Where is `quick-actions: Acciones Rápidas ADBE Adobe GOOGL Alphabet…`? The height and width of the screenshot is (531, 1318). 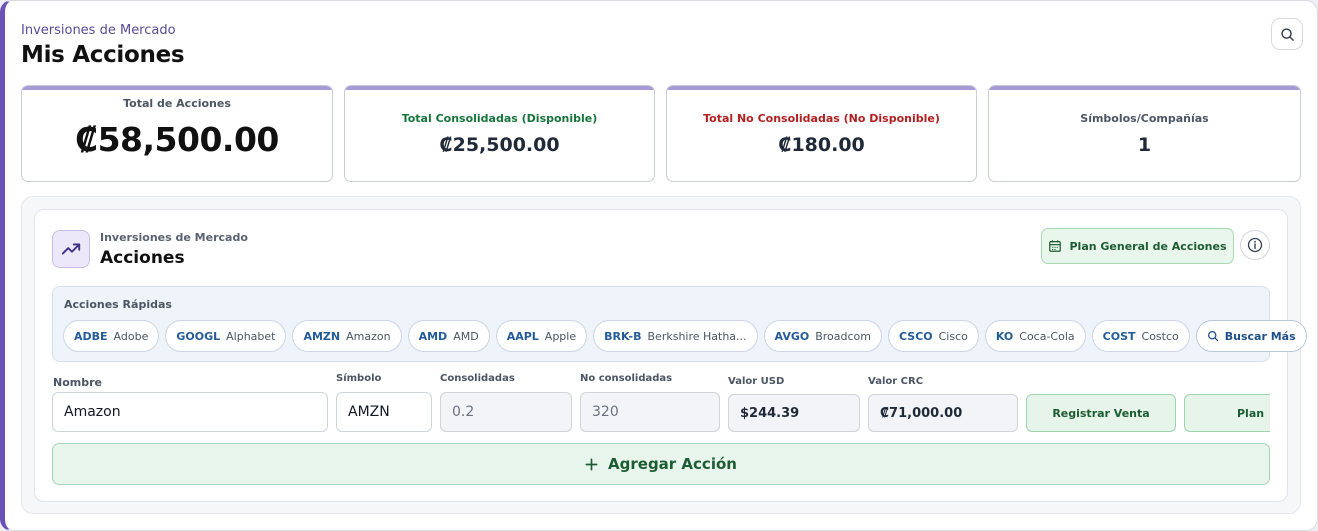 quick-actions: Acciones Rápidas ADBE Adobe GOOGL Alphabet… is located at coordinates (679, 324).